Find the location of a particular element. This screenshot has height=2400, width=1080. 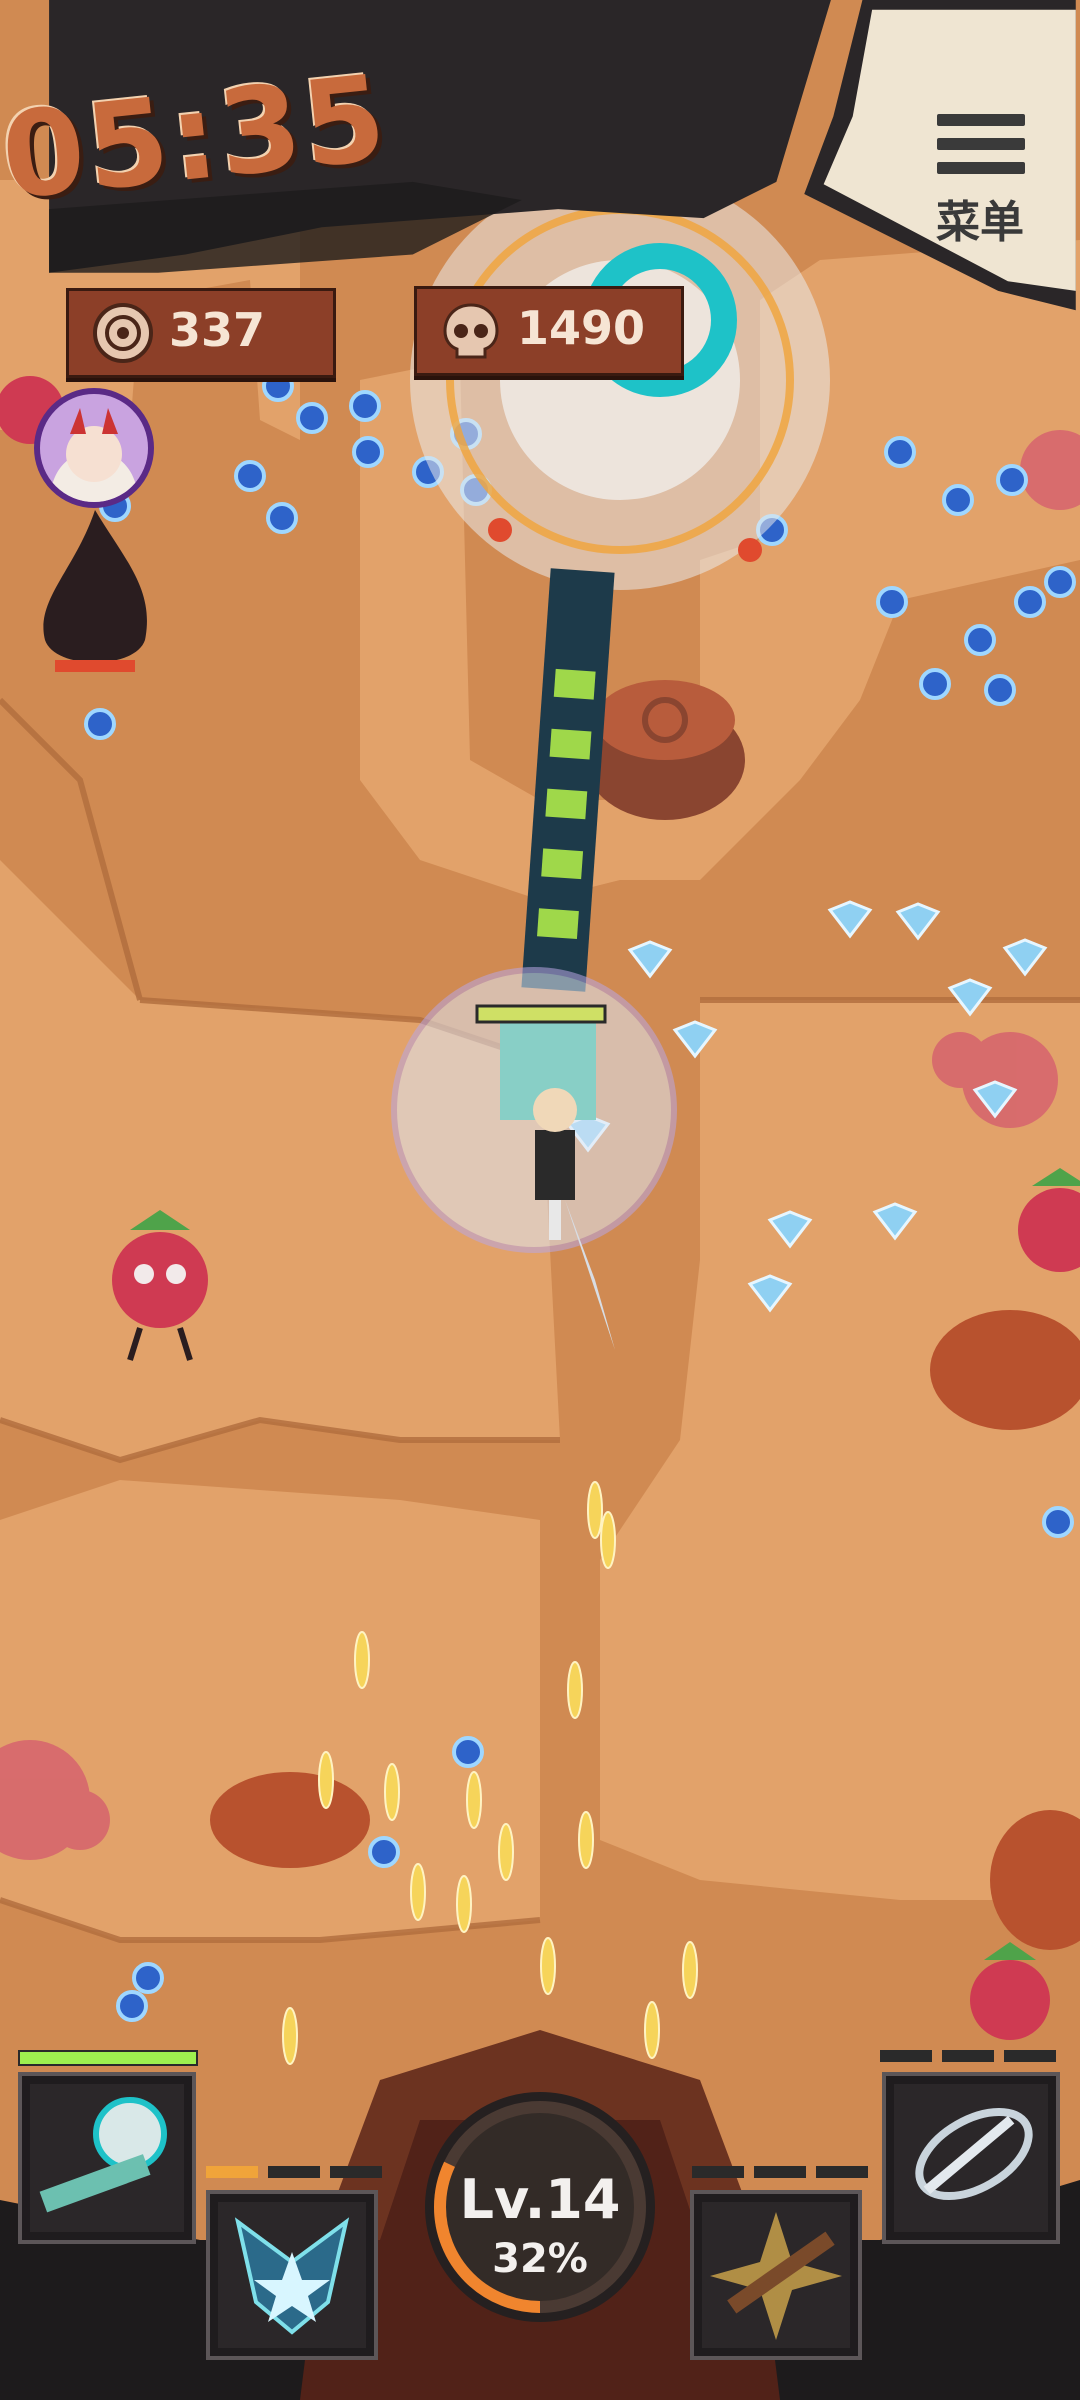

kill-counter: 1490 is located at coordinates (549, 331).